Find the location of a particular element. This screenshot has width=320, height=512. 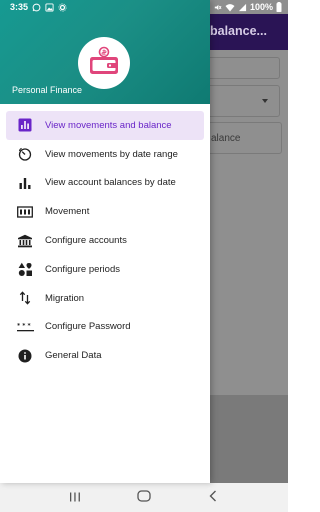

menu-item-configure-password: * * * Configure Password is located at coordinates (105, 327).